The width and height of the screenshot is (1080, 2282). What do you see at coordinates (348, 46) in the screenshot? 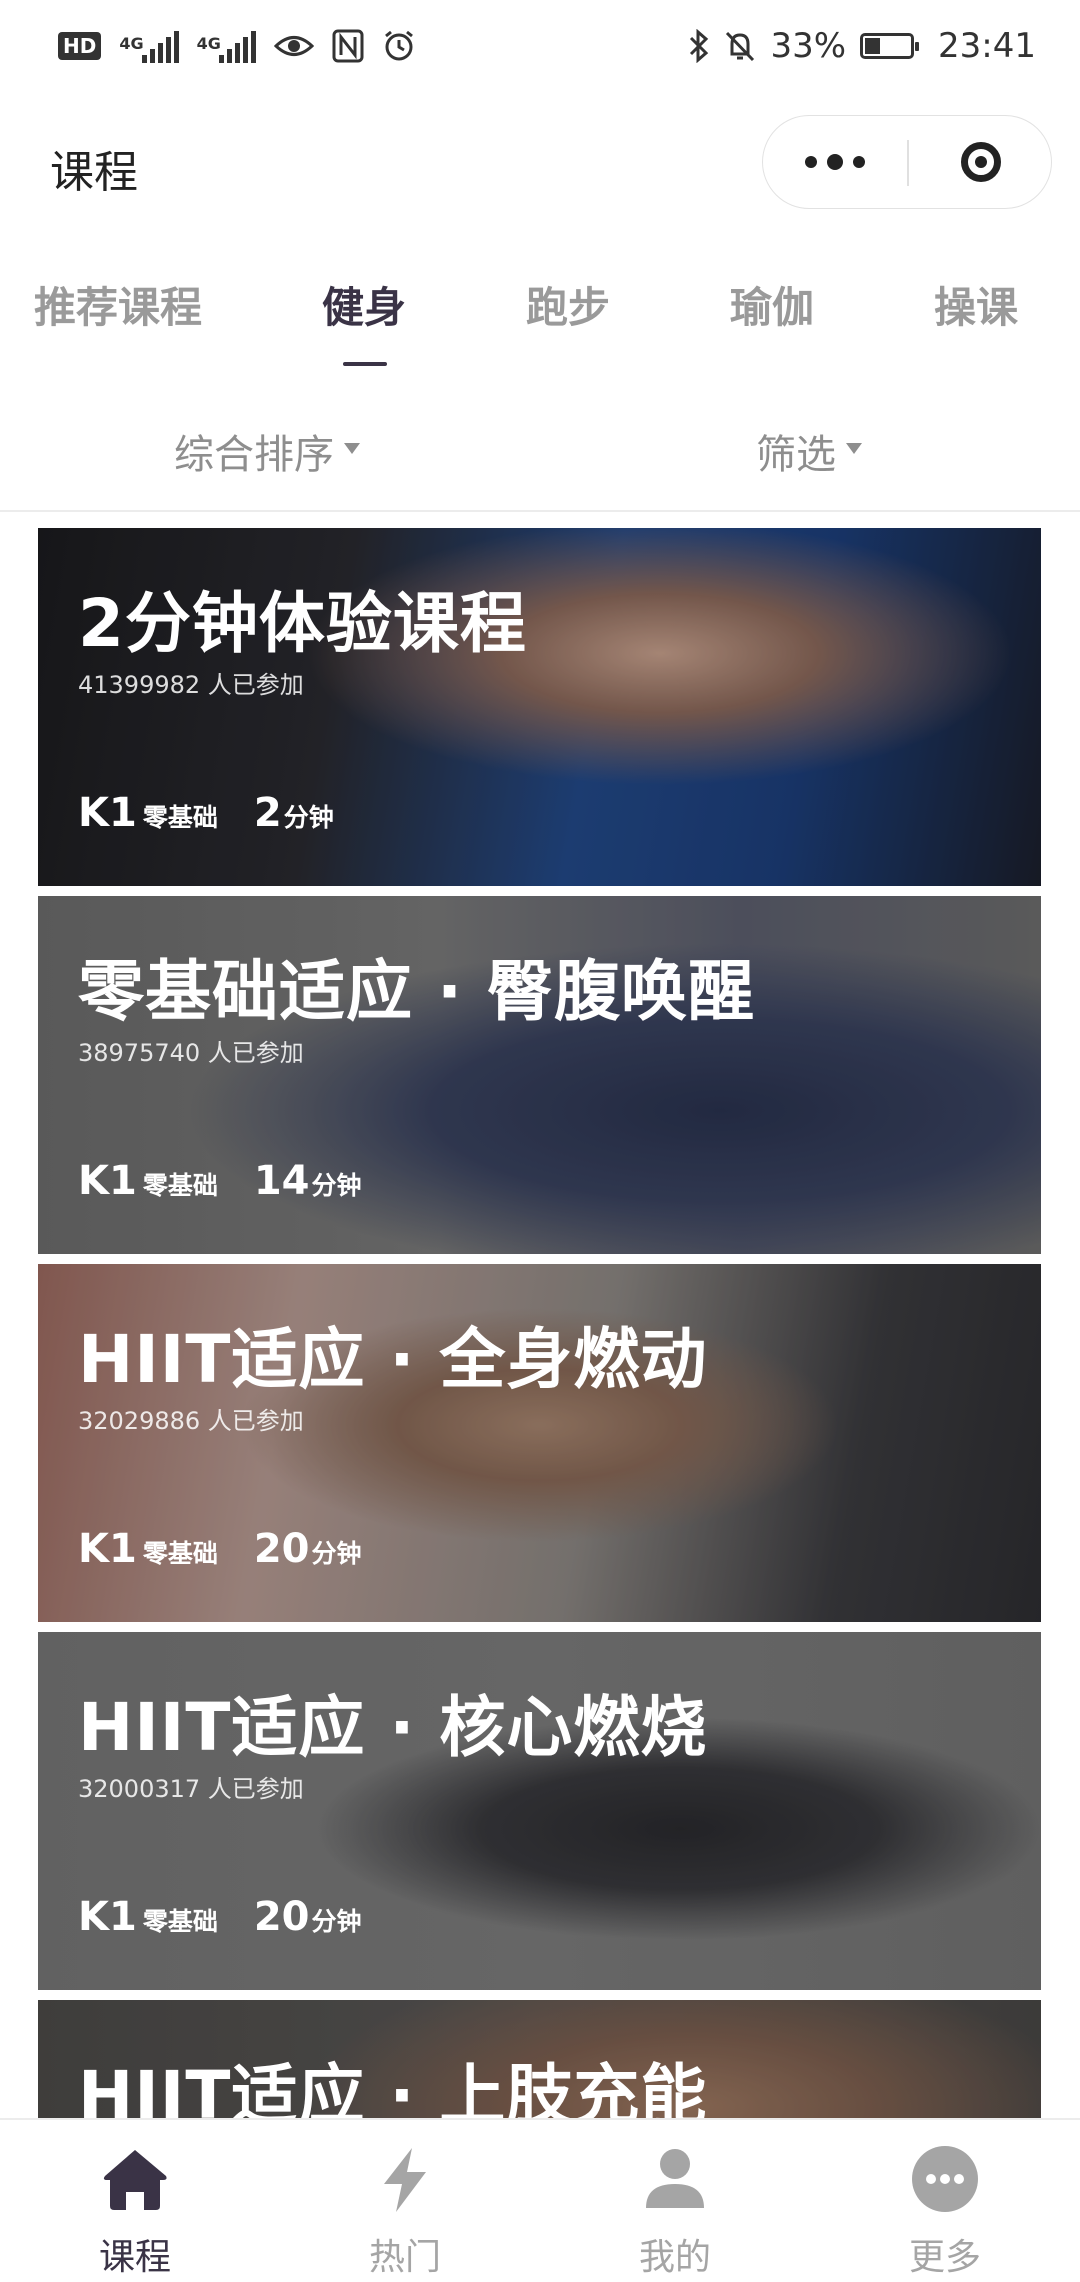
I see `nfc-icon` at bounding box center [348, 46].